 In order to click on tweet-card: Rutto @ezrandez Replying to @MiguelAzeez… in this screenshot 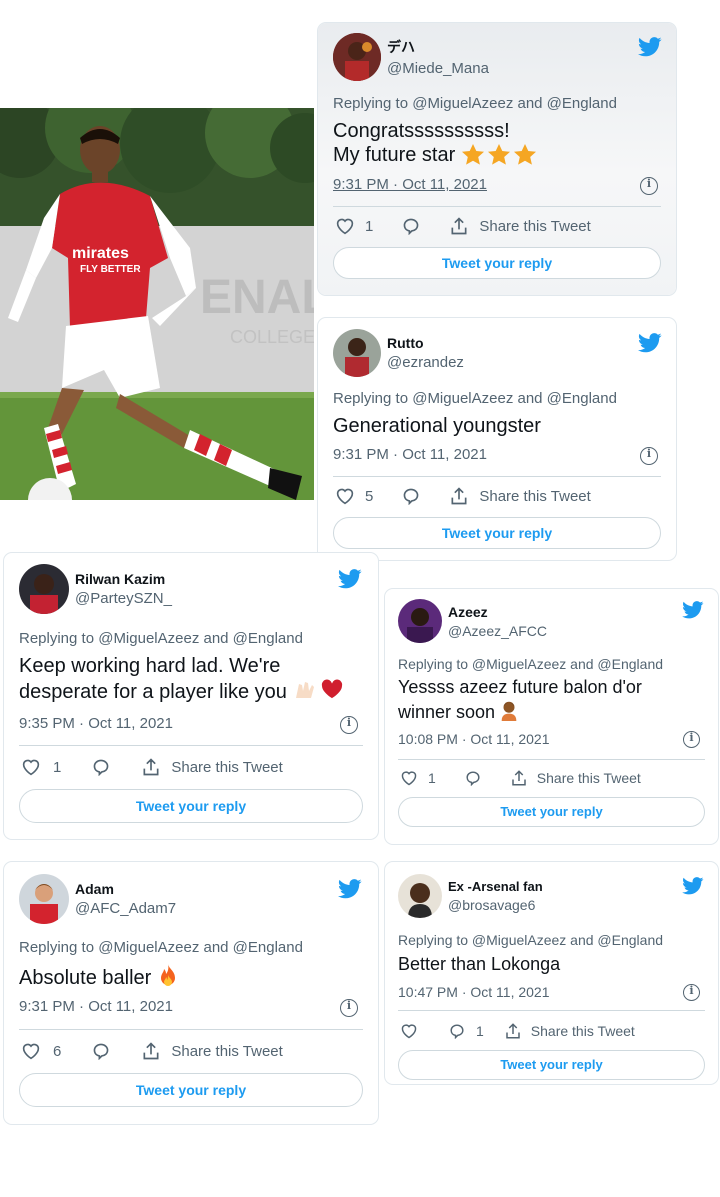, I will do `click(497, 439)`.